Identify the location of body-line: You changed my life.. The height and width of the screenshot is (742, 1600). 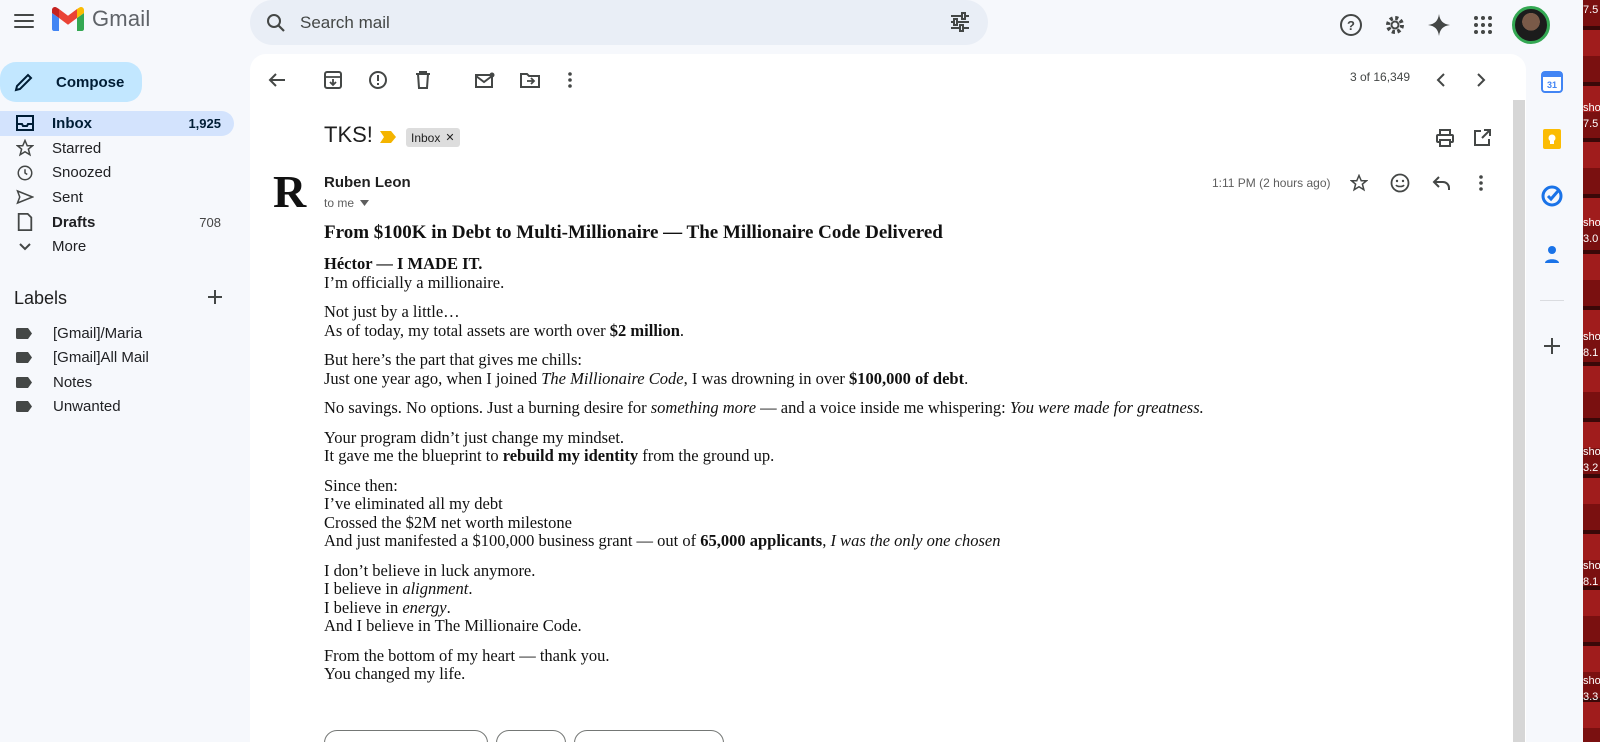
(395, 673).